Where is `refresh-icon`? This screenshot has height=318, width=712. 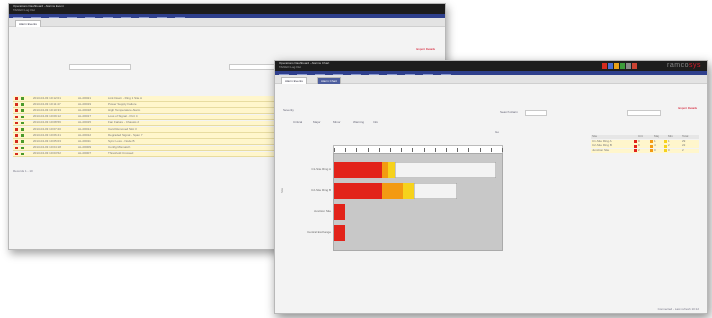
refresh-icon is located at coordinates (622, 66).